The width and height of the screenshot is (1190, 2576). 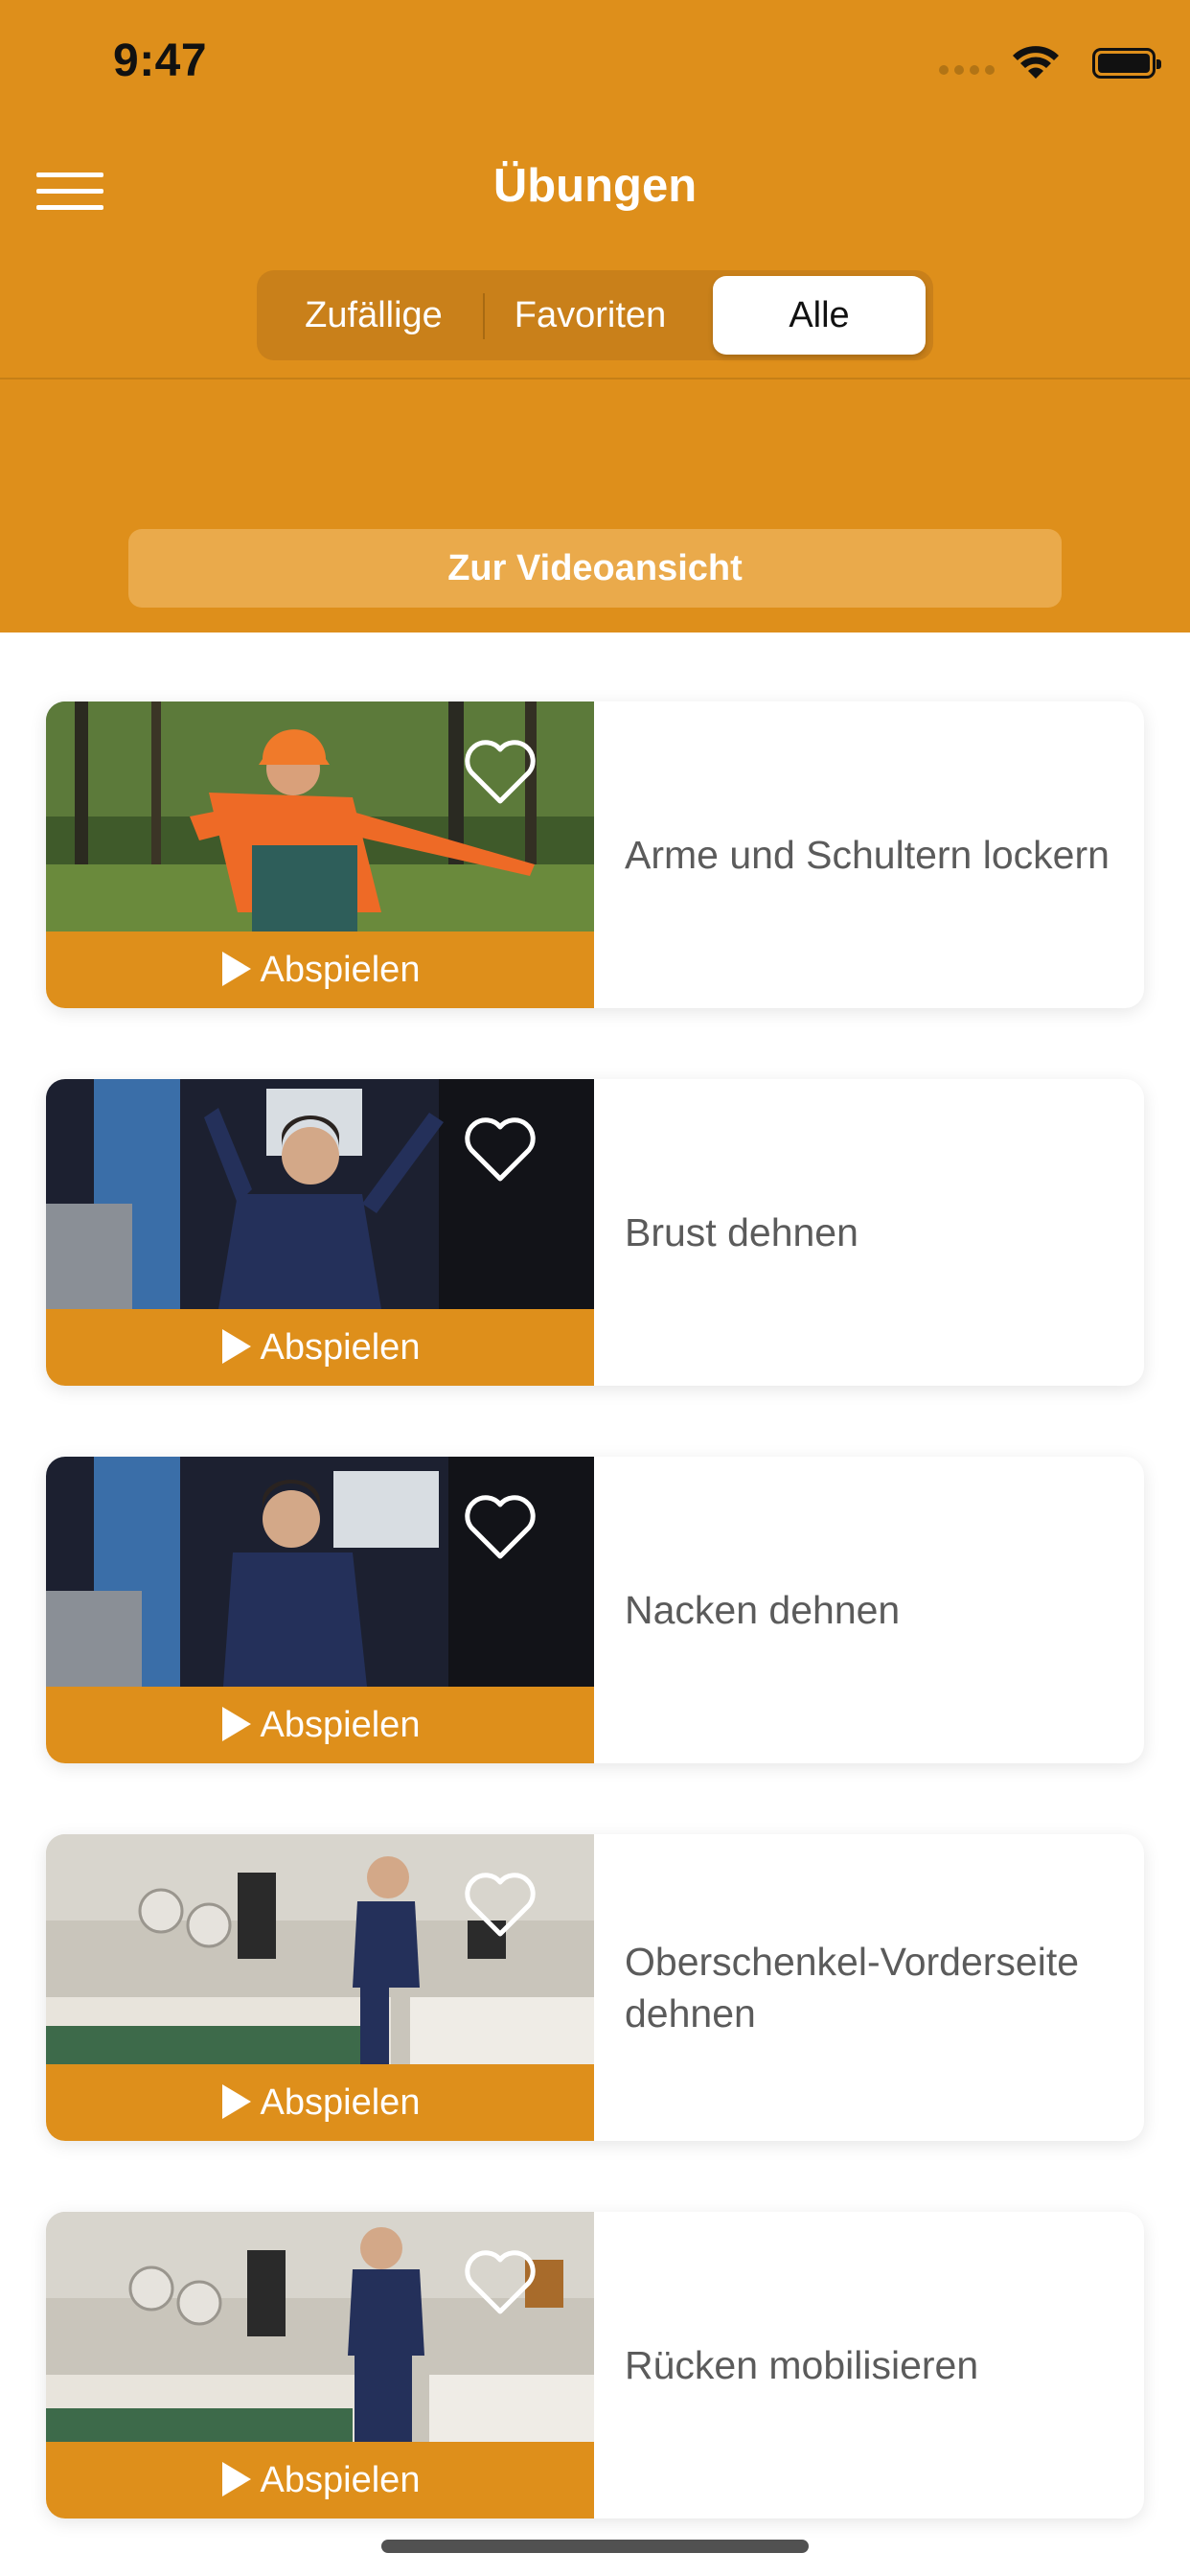 What do you see at coordinates (853, 1988) in the screenshot?
I see `exercise-title: Oberschenkel-Vorderseite dehnen` at bounding box center [853, 1988].